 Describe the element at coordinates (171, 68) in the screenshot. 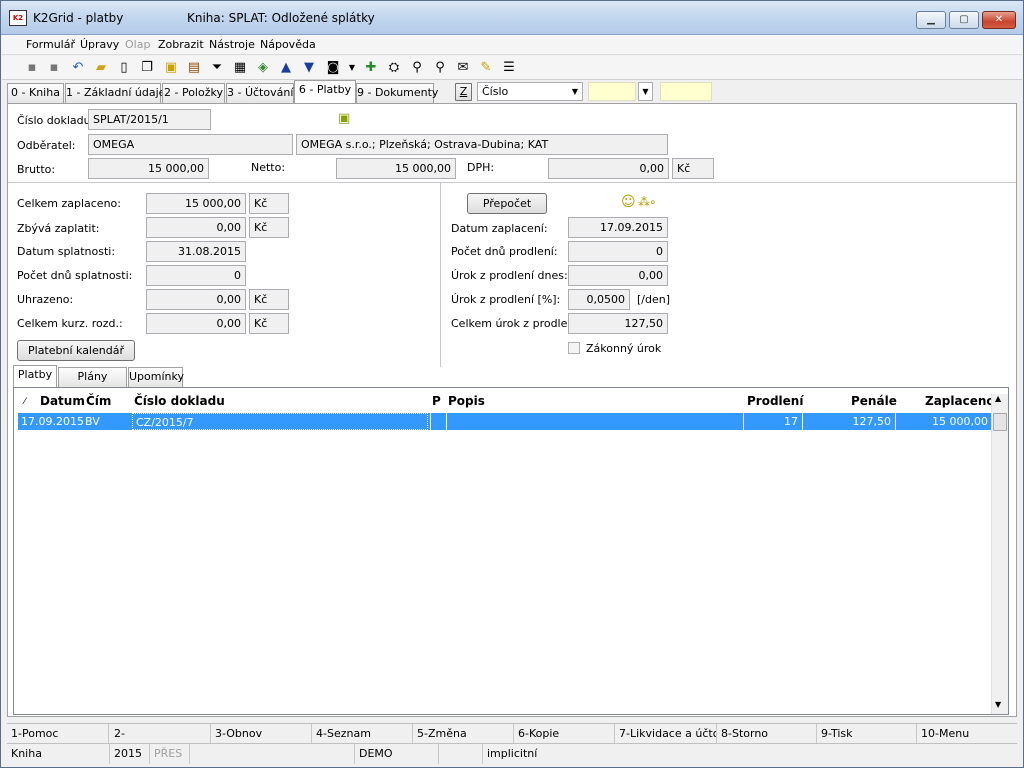

I see `lock-icon: ▣` at that location.